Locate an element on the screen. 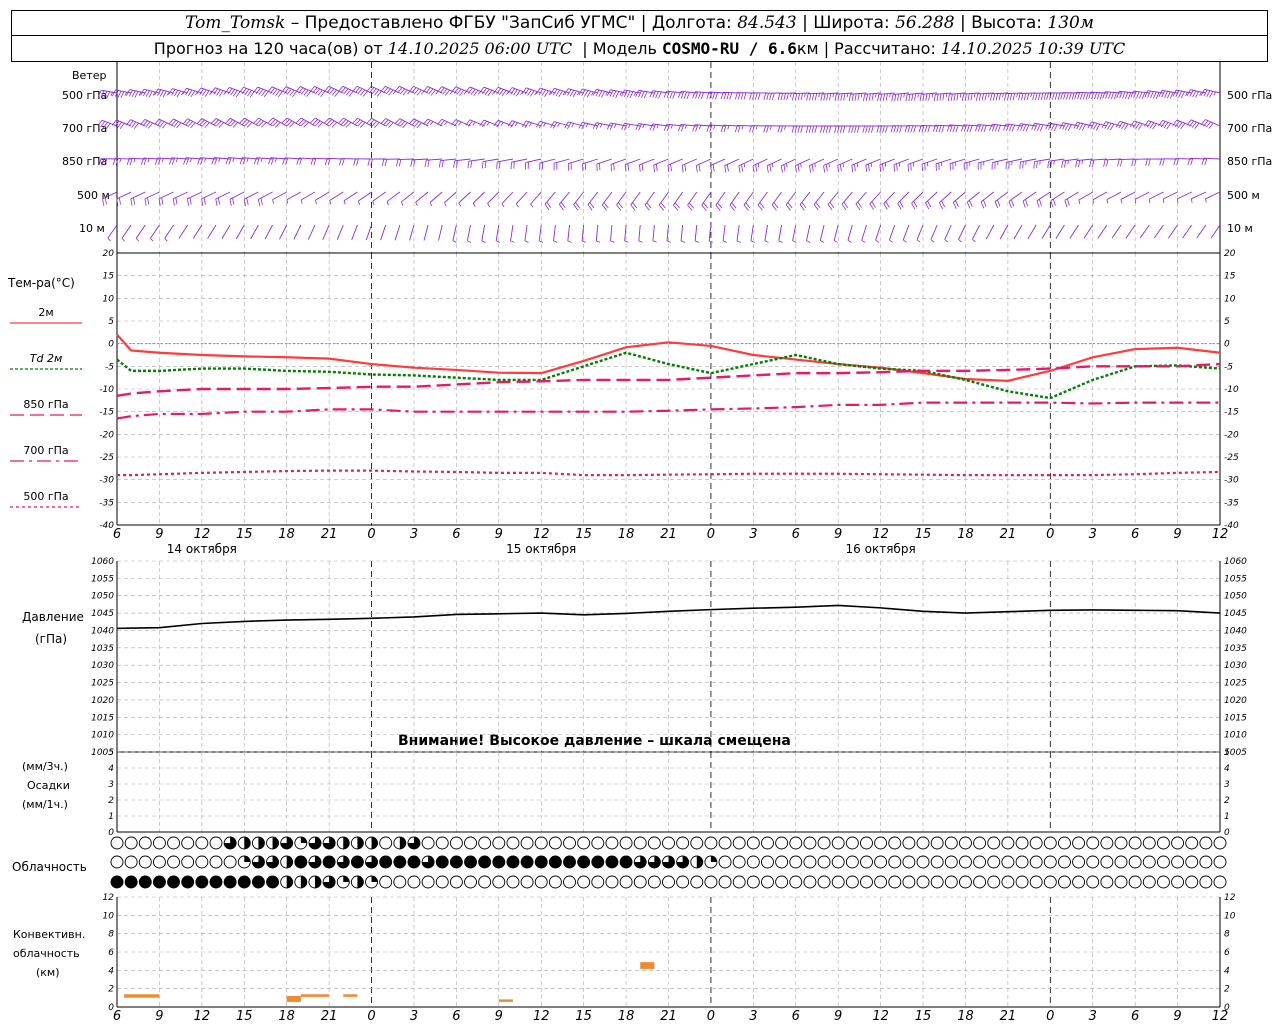 This screenshot has height=1024, width=1280. precip-panel-ytick-right: 3 is located at coordinates (1227, 785).